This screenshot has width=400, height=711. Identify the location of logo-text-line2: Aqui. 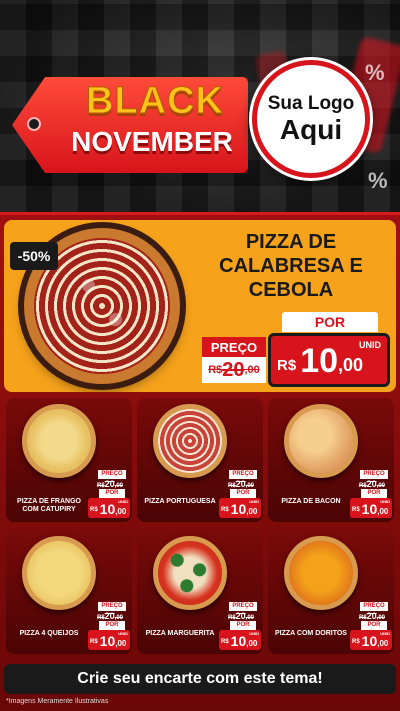
(311, 129).